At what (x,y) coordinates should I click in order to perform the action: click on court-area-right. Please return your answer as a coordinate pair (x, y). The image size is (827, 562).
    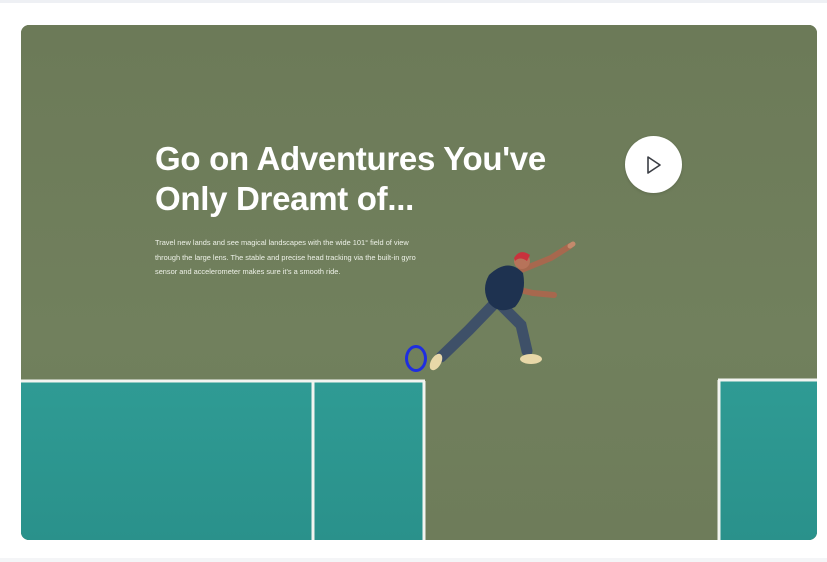
    Looking at the image, I should click on (768, 460).